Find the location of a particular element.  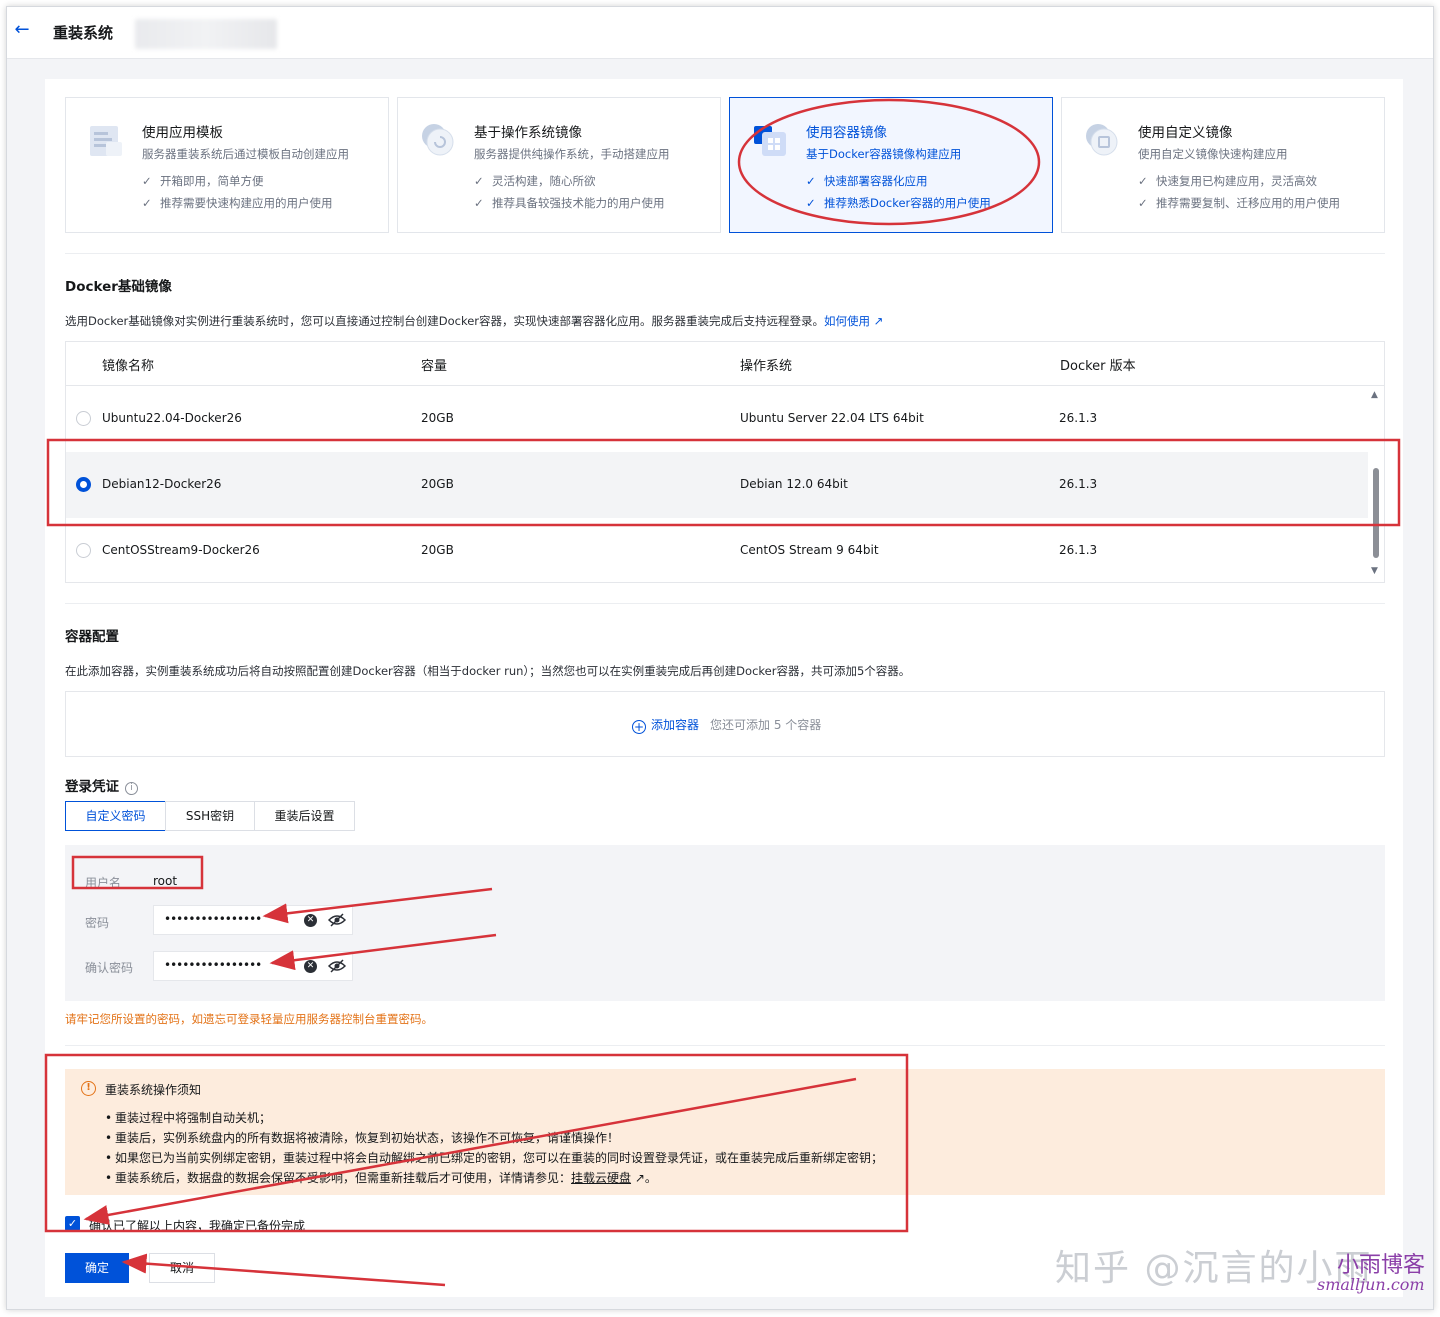

docker-section-heading: Docker基础镜像 is located at coordinates (118, 287).